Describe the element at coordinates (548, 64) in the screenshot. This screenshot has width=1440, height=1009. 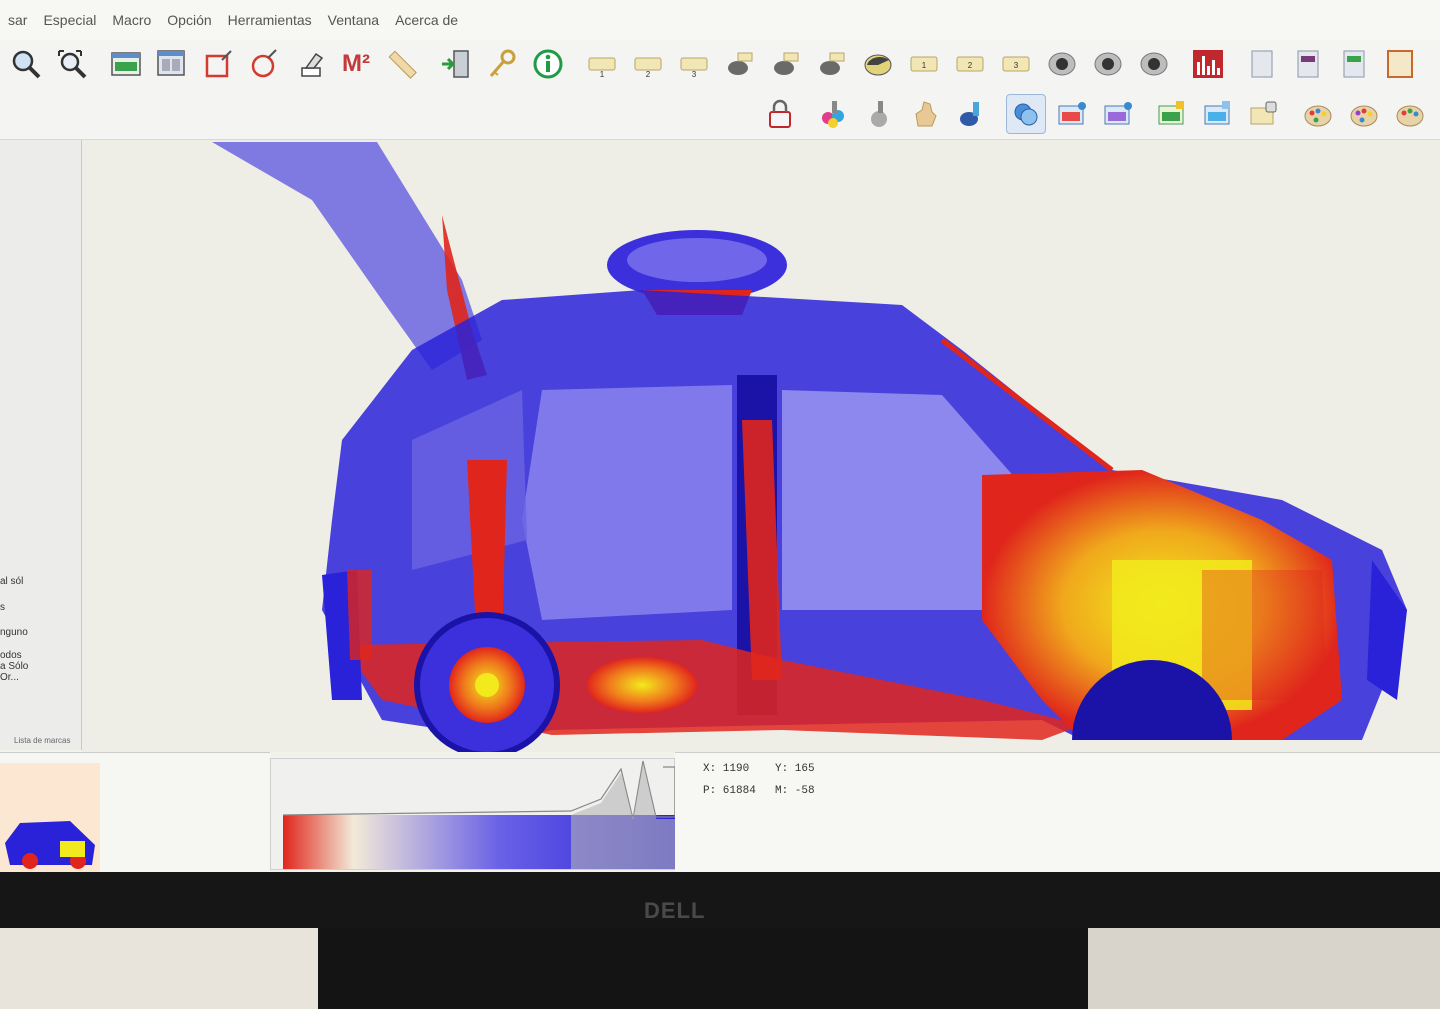
I see `info-icon` at that location.